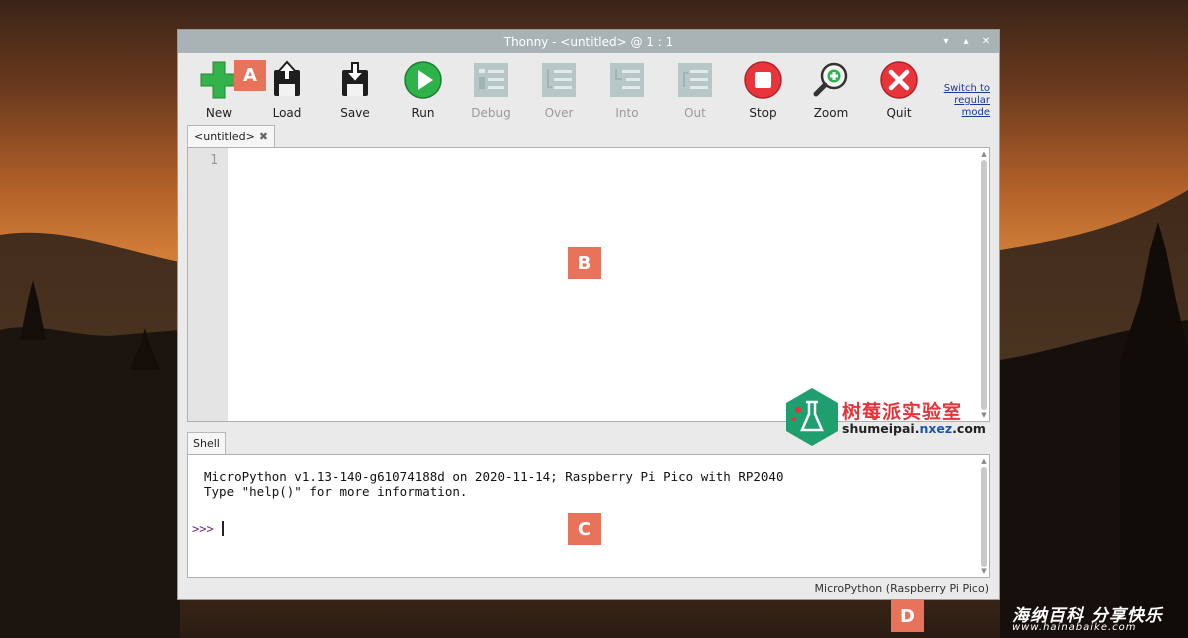 Image resolution: width=1188 pixels, height=638 pixels. I want to click on new-label: New, so click(219, 113).